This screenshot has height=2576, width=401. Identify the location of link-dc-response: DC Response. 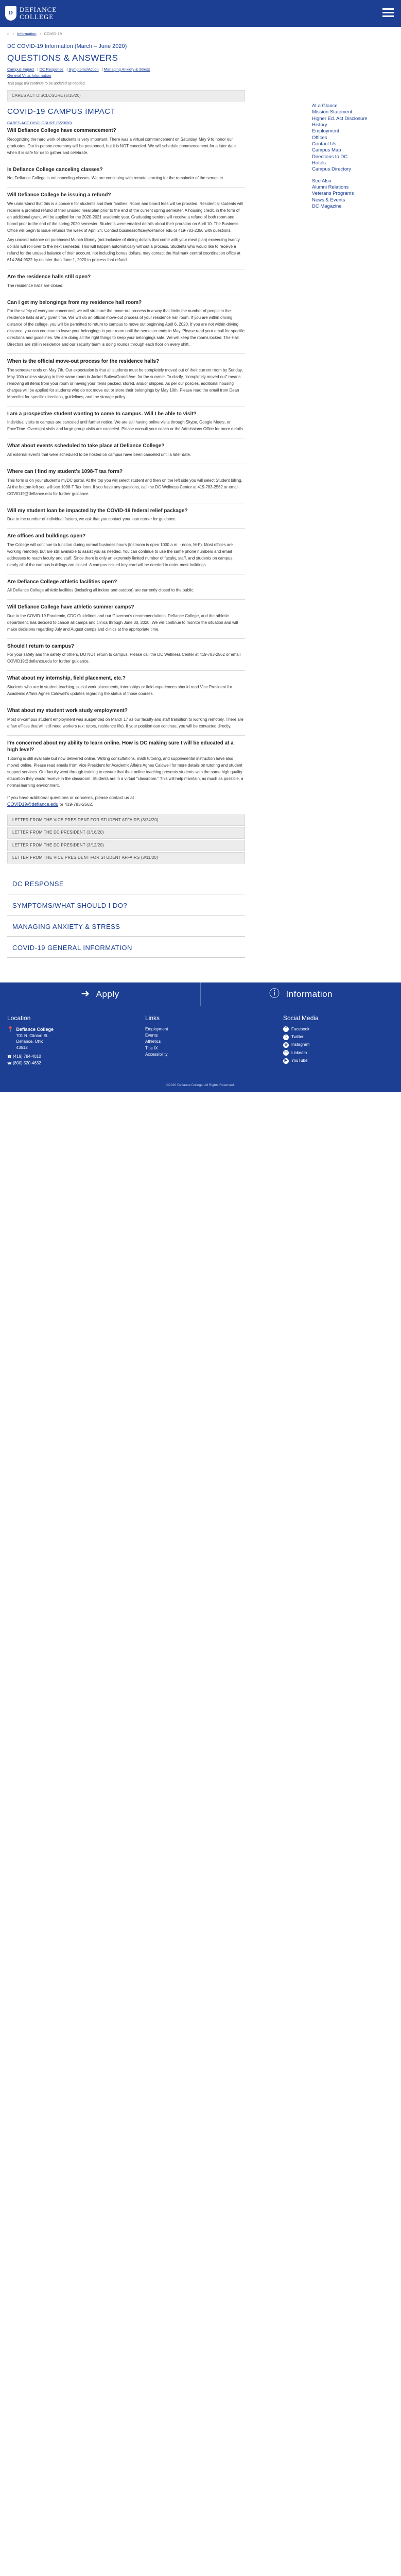
(52, 69).